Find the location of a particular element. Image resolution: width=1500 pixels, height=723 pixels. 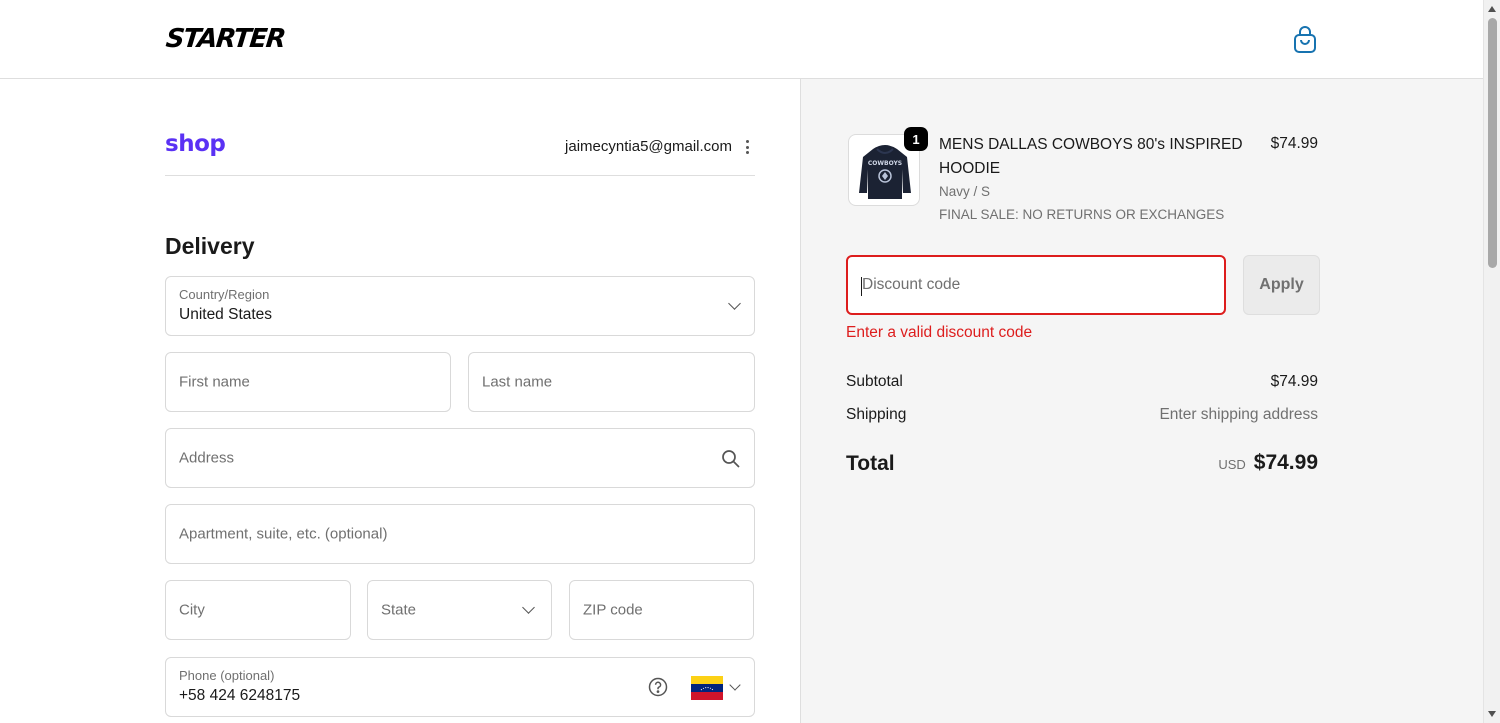

address-field: Address is located at coordinates (460, 458).